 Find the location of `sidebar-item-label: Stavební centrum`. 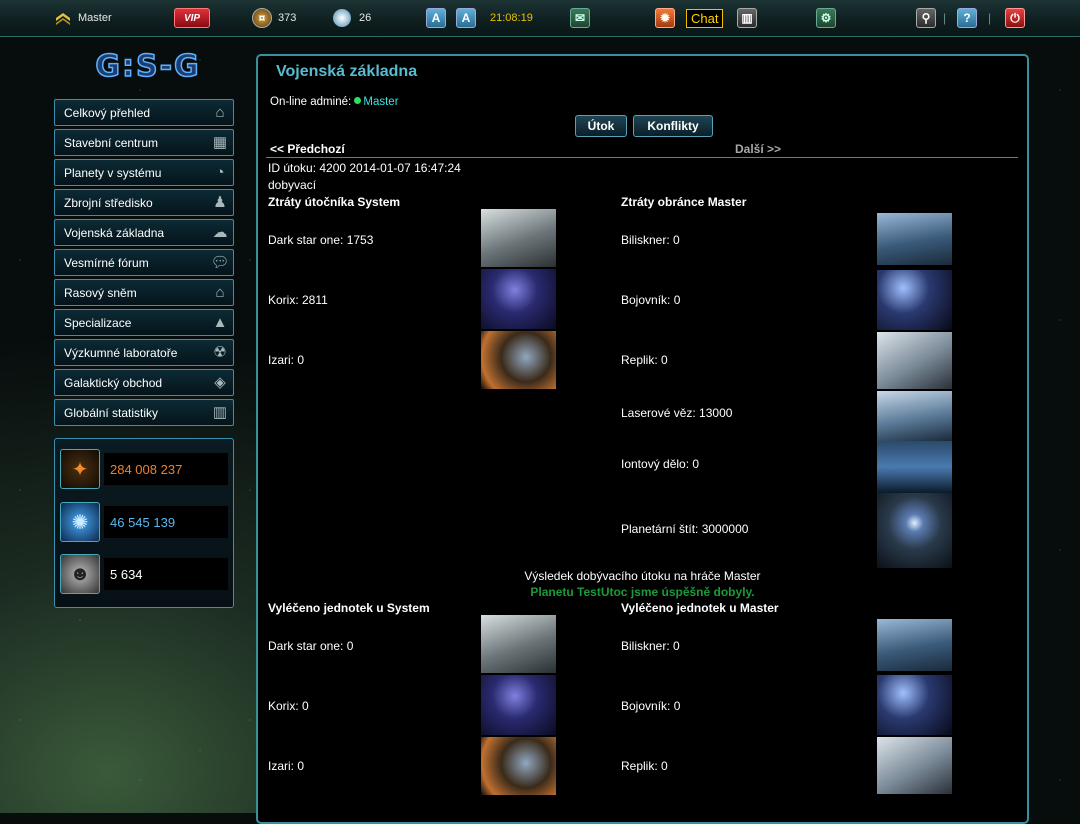

sidebar-item-label: Stavební centrum is located at coordinates (111, 142).